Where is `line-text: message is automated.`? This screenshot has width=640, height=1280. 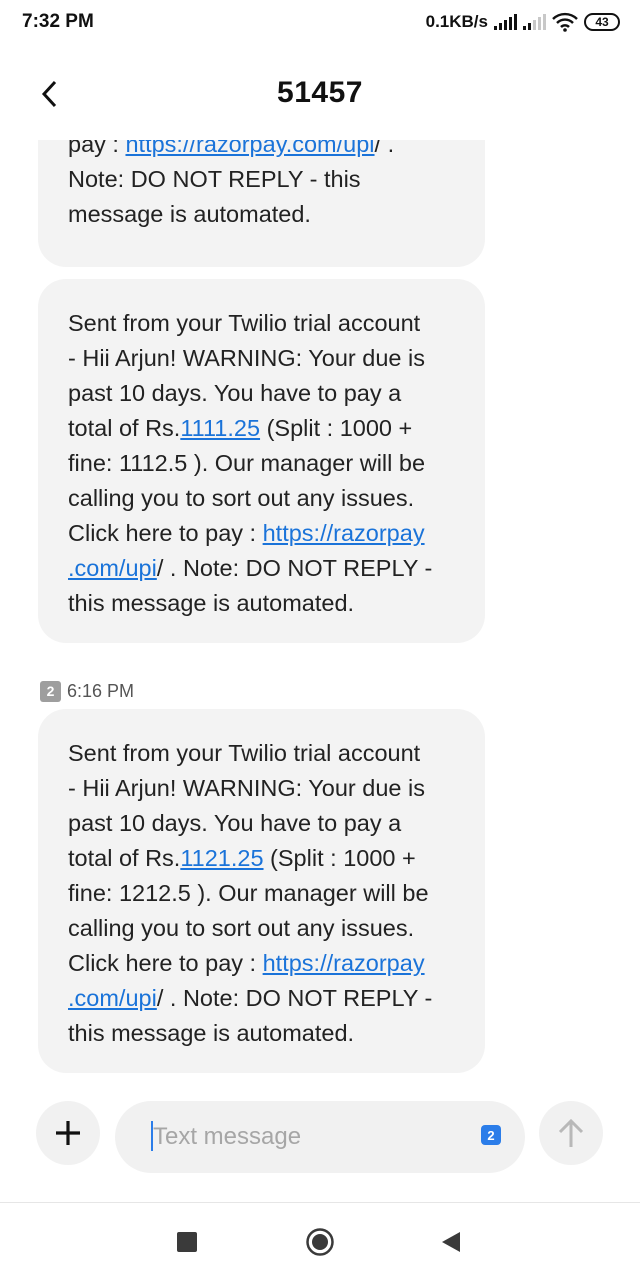
line-text: message is automated. is located at coordinates (189, 214).